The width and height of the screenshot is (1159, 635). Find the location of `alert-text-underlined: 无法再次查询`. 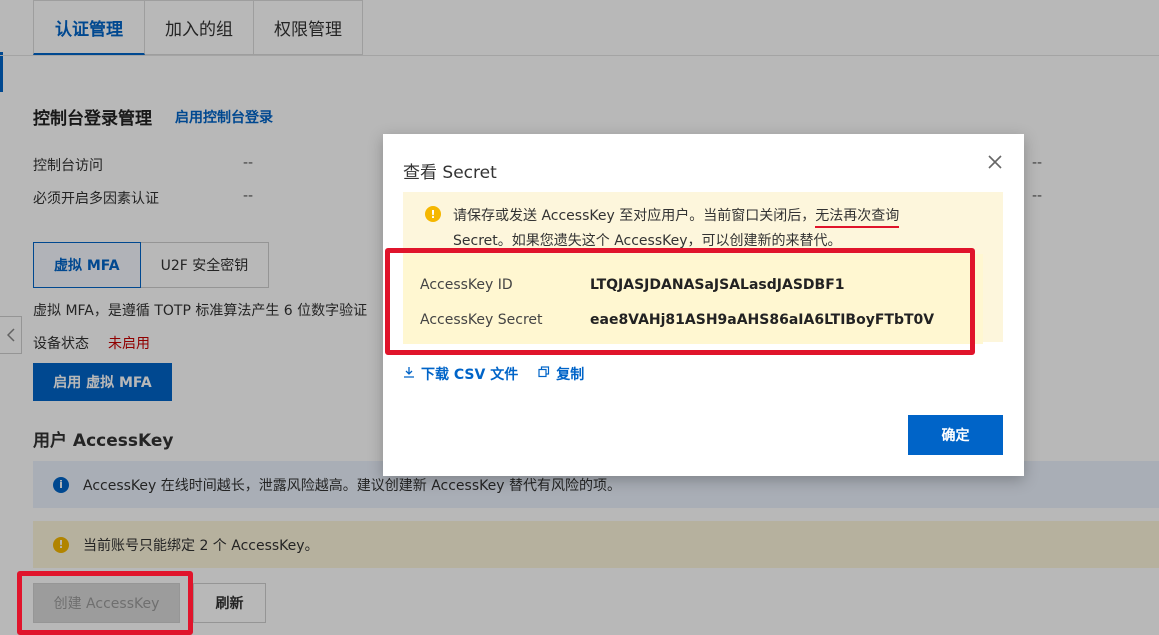

alert-text-underlined: 无法再次查询 is located at coordinates (857, 218).